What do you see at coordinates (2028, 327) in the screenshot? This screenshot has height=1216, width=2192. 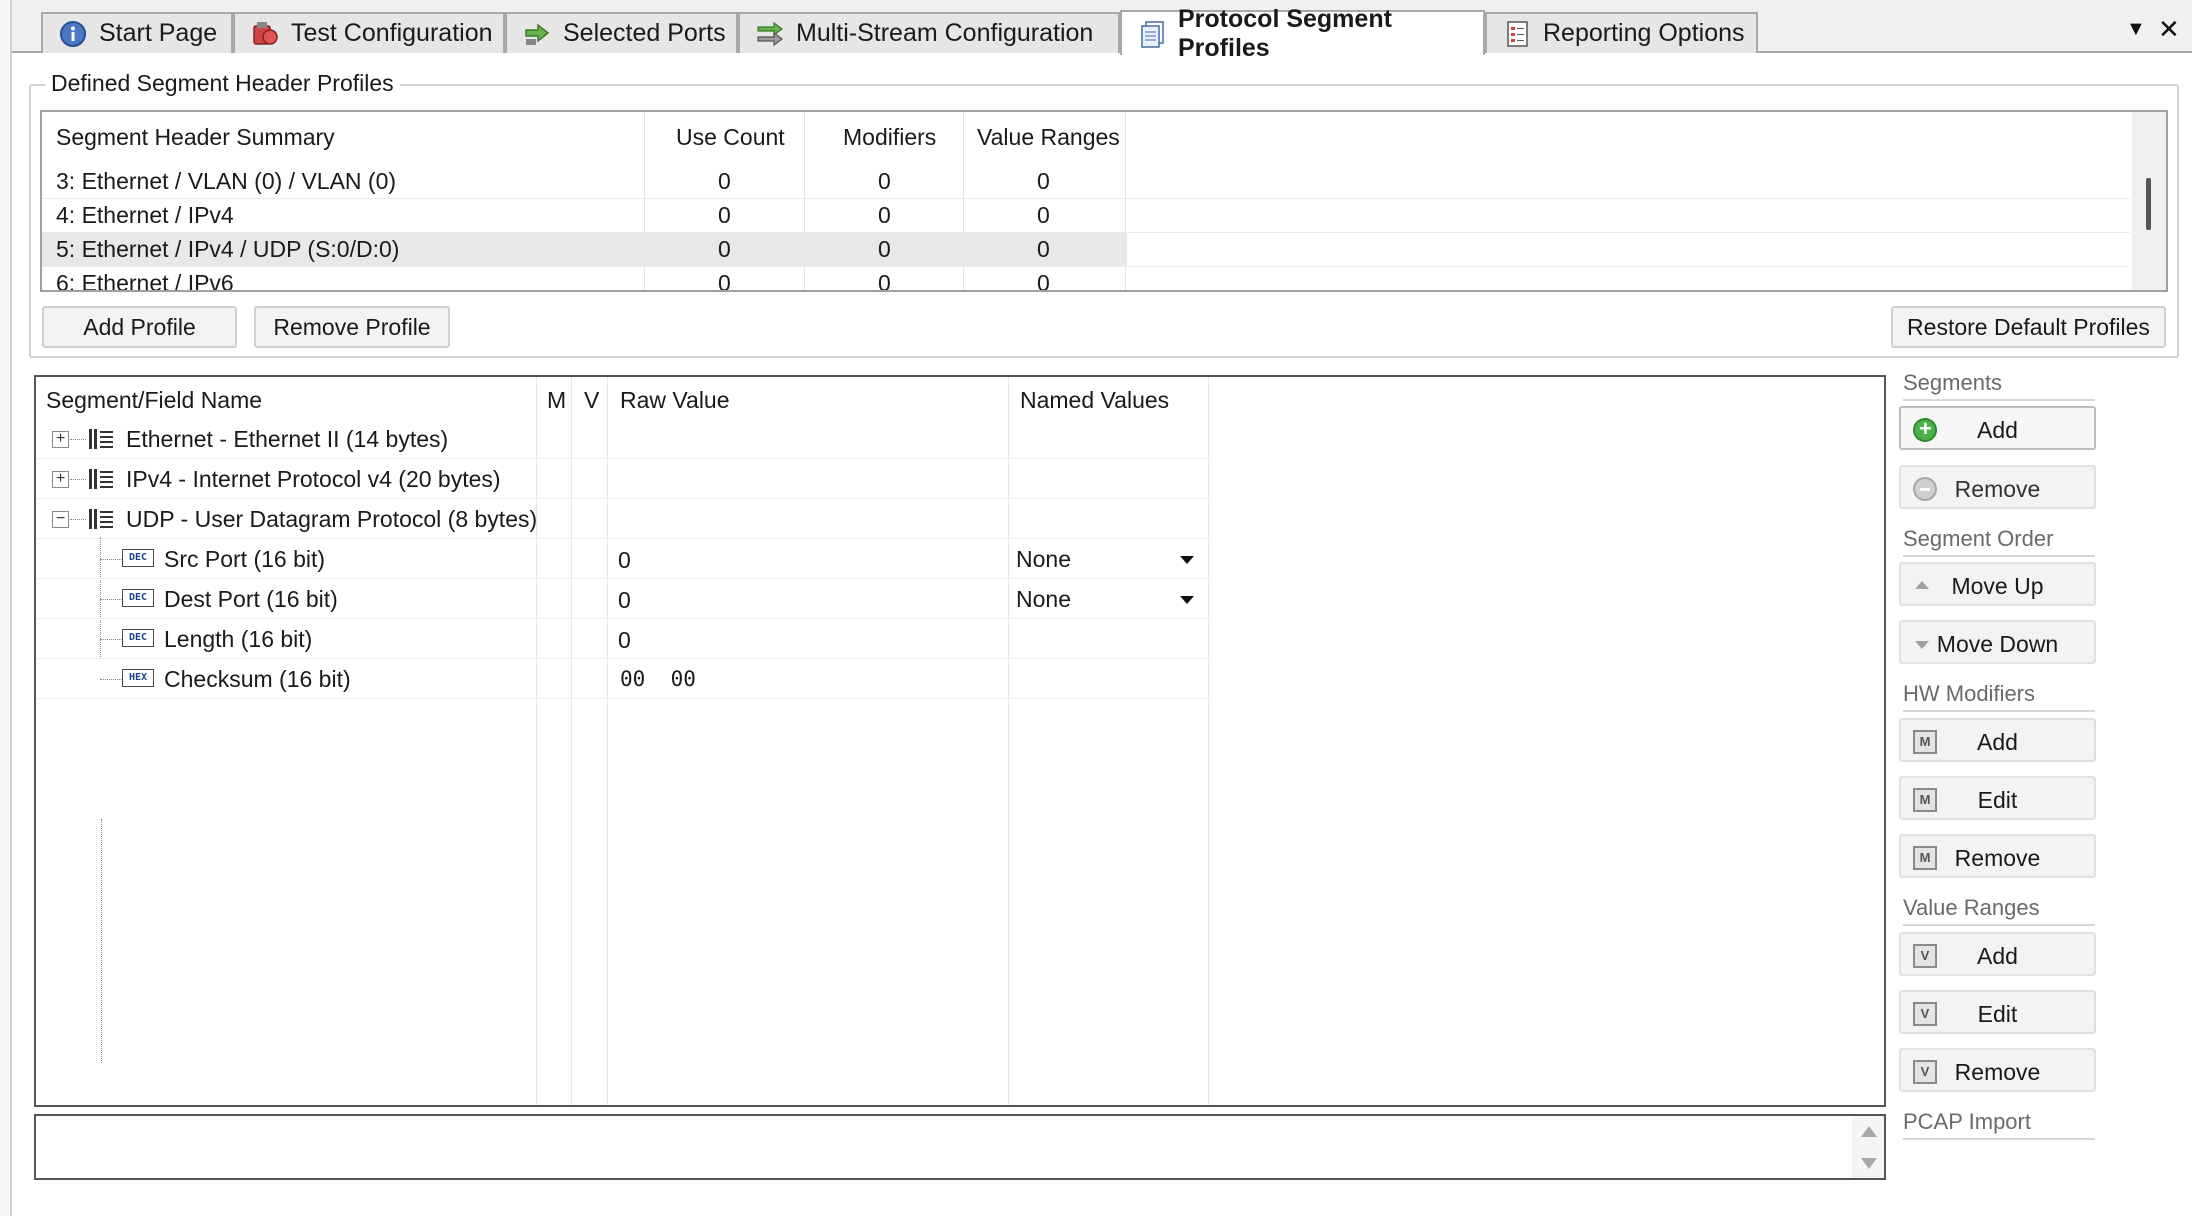 I see `restore-default-profiles-button: Restore Default Profiles` at bounding box center [2028, 327].